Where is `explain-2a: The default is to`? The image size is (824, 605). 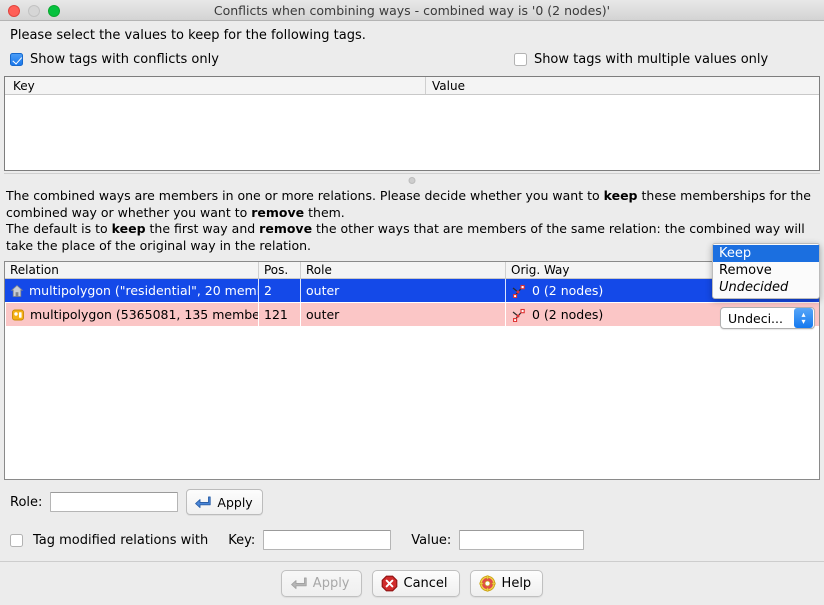 explain-2a: The default is to is located at coordinates (59, 228).